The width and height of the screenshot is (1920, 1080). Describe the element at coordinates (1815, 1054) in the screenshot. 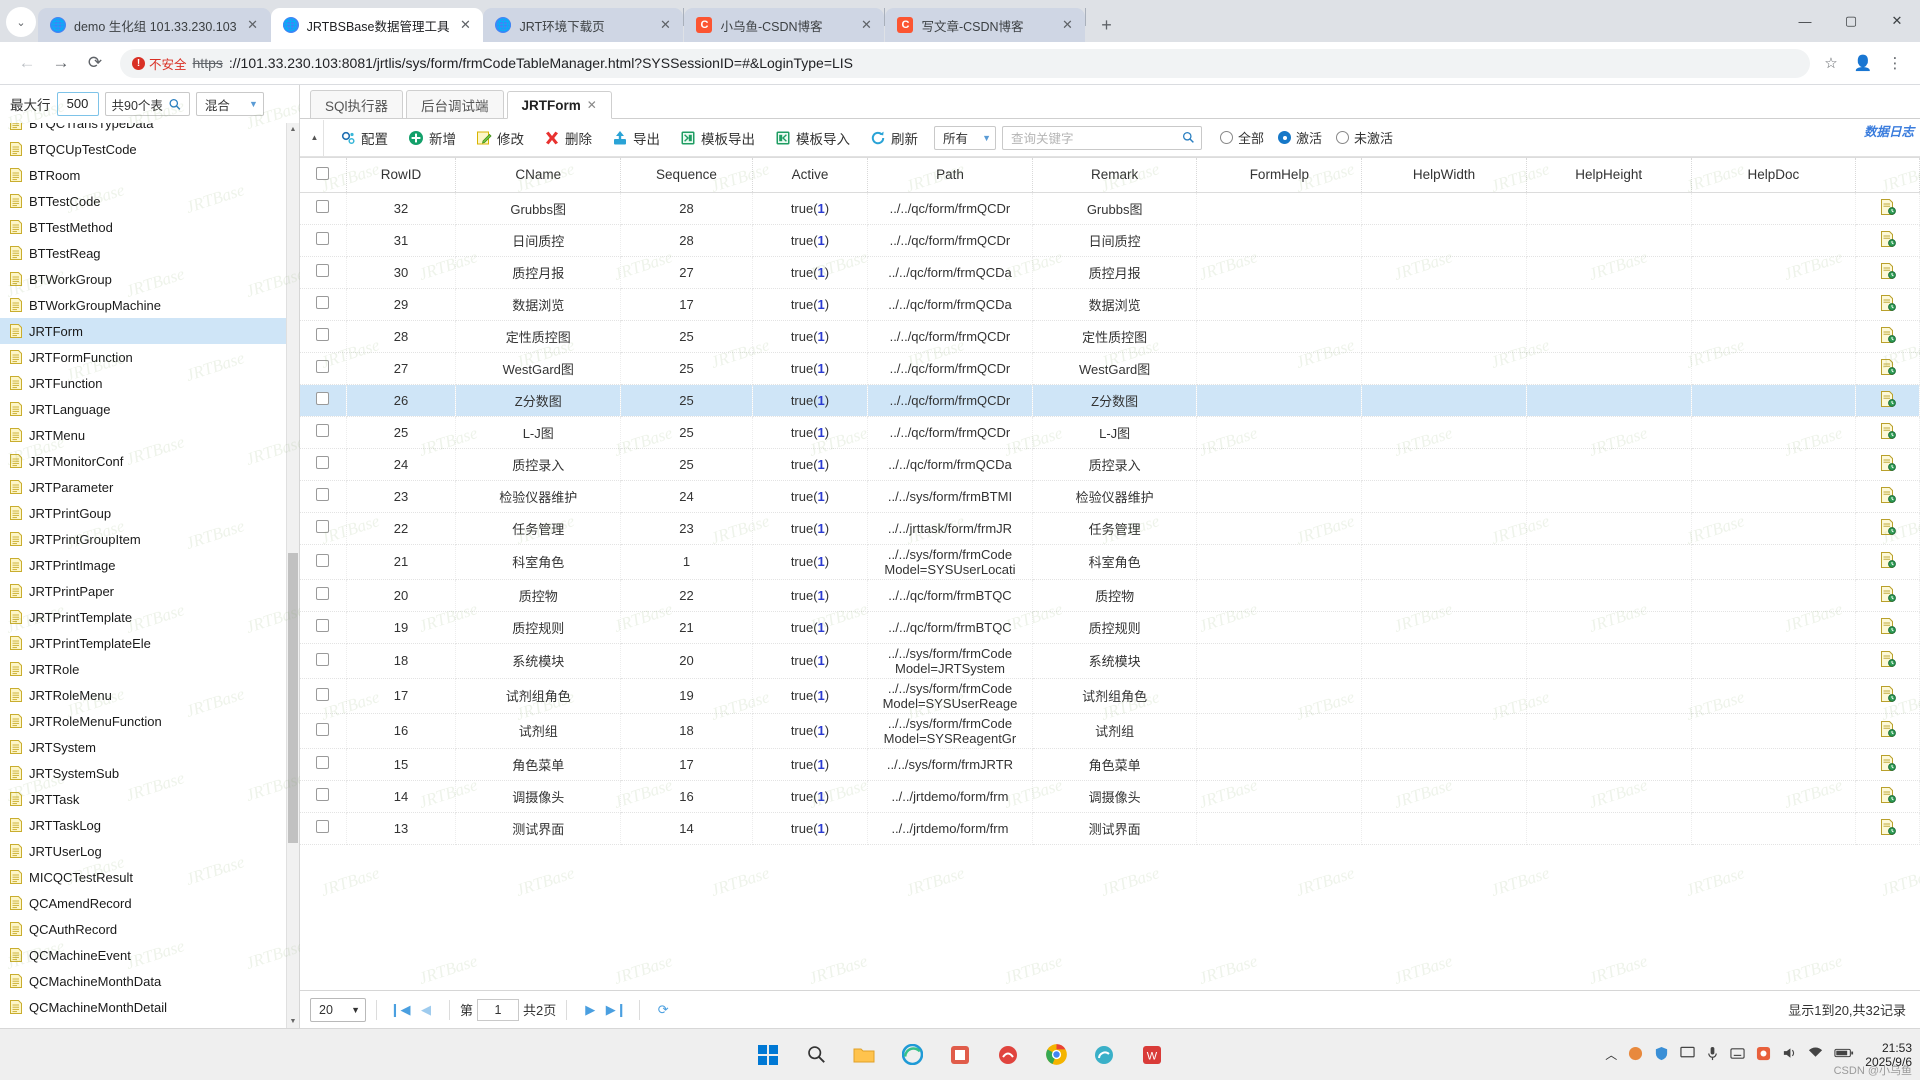

I see `network-icon` at that location.